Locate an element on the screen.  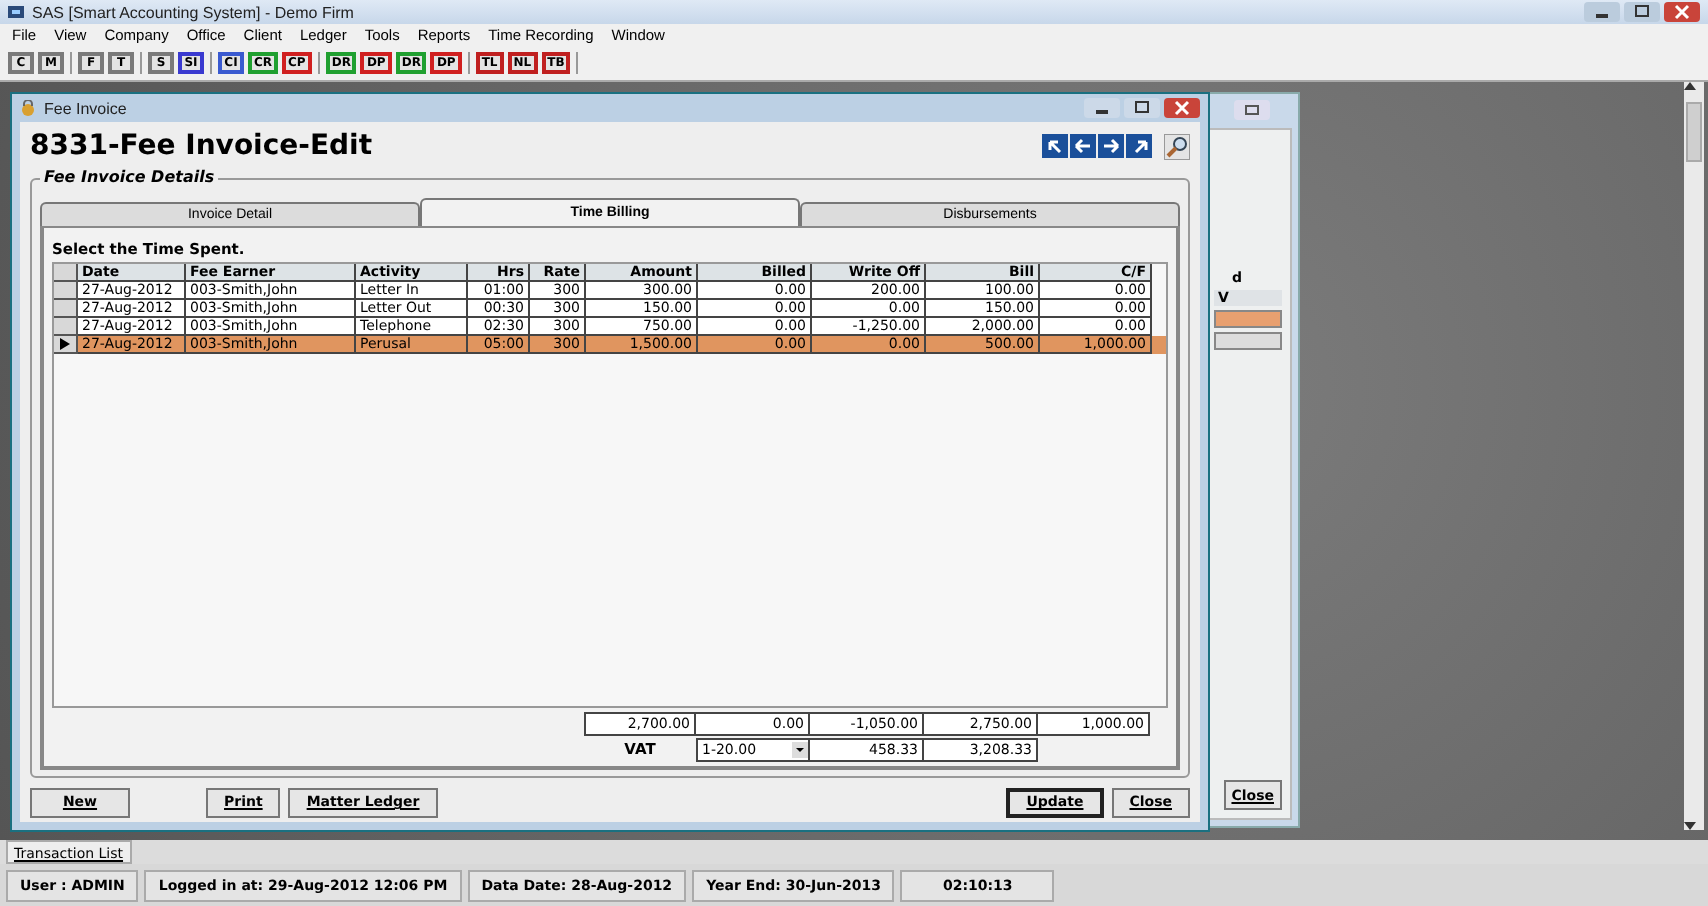
scrollbar is located at coordinates (1694, 456).